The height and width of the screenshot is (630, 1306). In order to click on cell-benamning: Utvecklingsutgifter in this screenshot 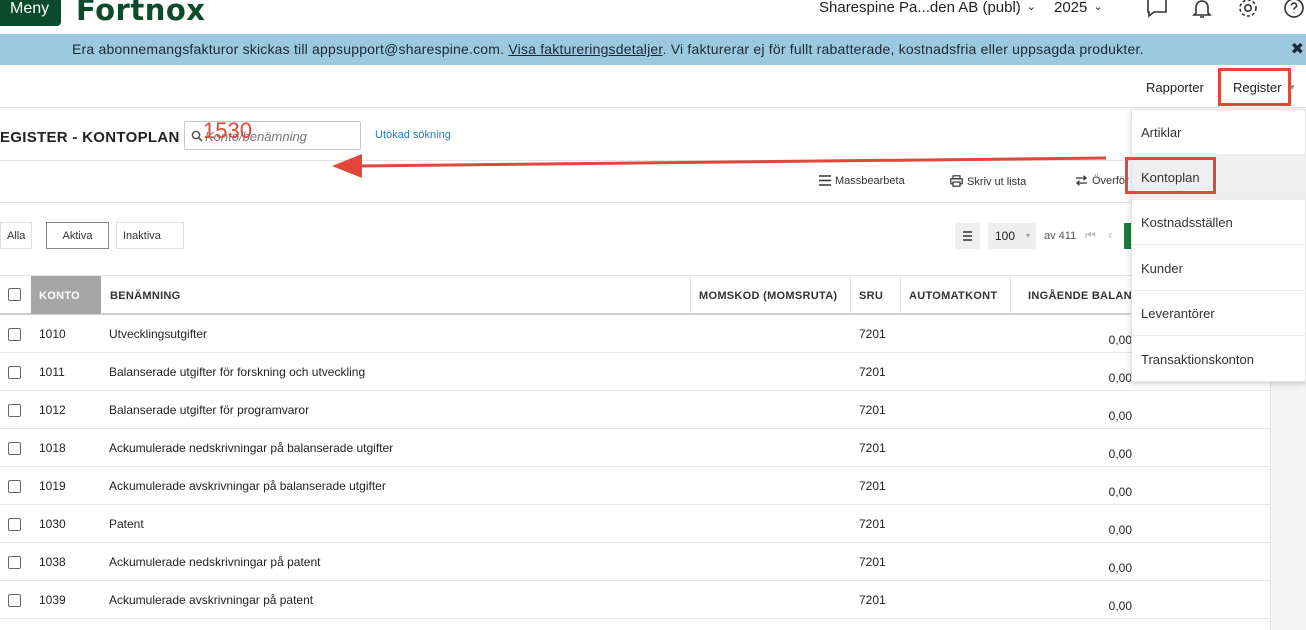, I will do `click(158, 334)`.